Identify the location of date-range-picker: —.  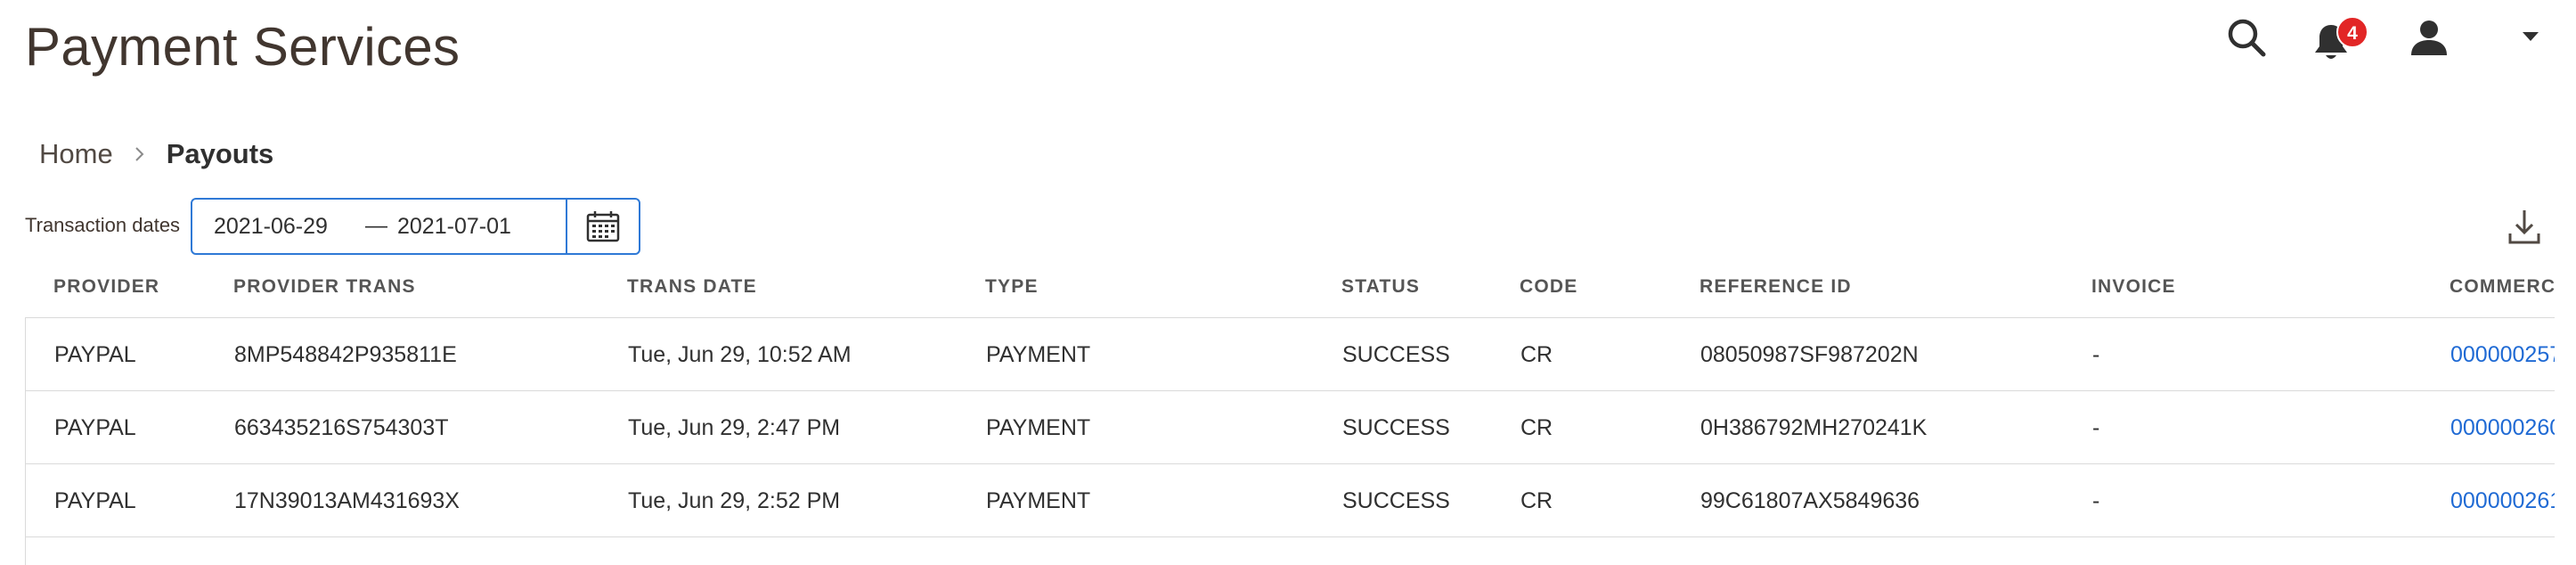
(415, 226).